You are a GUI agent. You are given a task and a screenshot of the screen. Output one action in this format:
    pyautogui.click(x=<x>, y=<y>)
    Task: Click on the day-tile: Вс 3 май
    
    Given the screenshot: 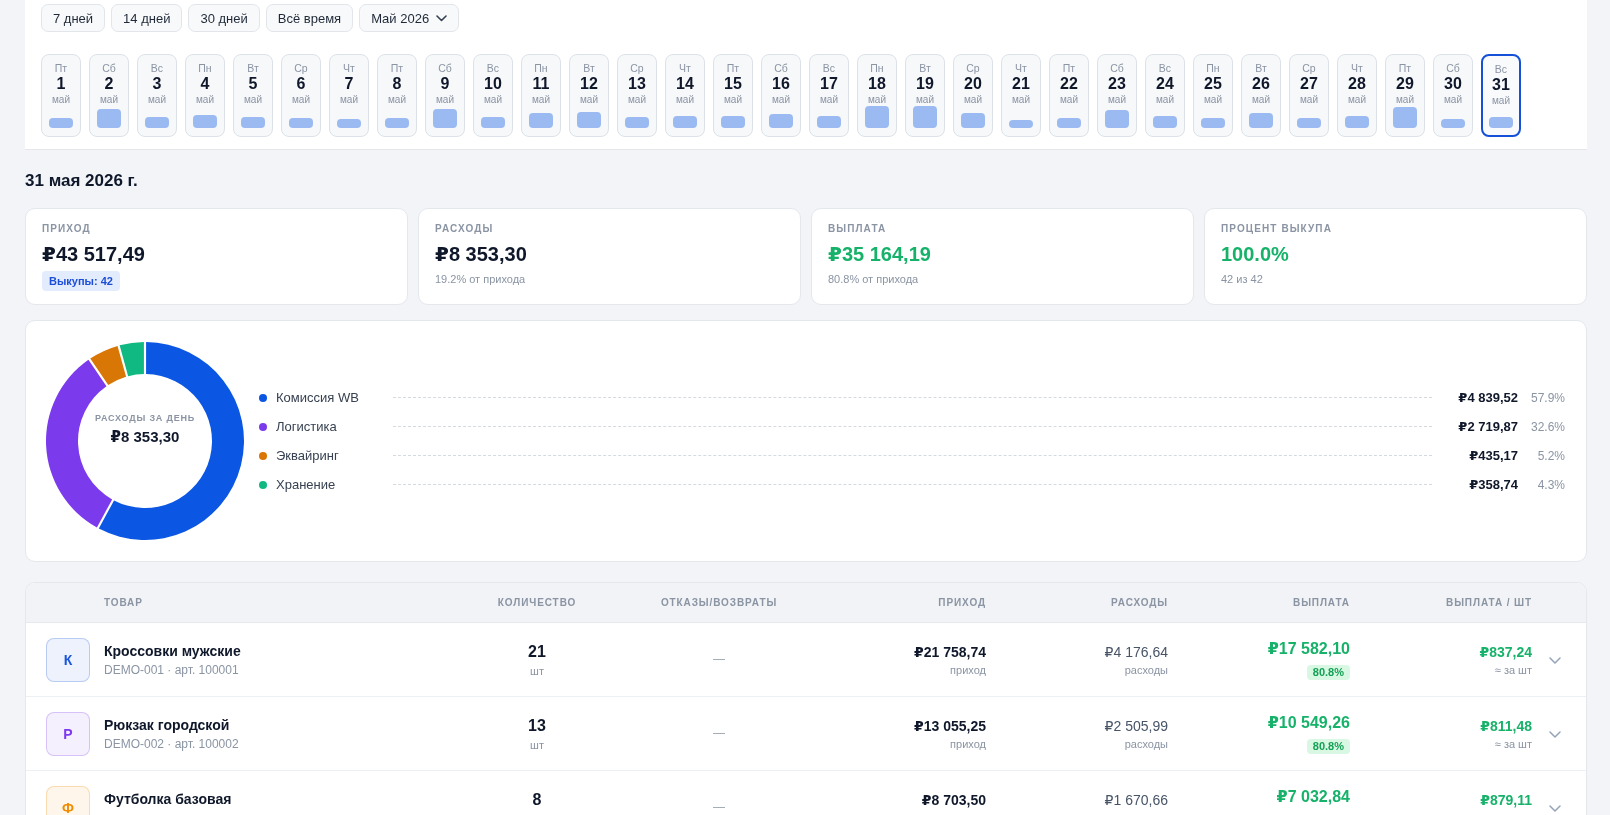 What is the action you would take?
    pyautogui.click(x=157, y=95)
    